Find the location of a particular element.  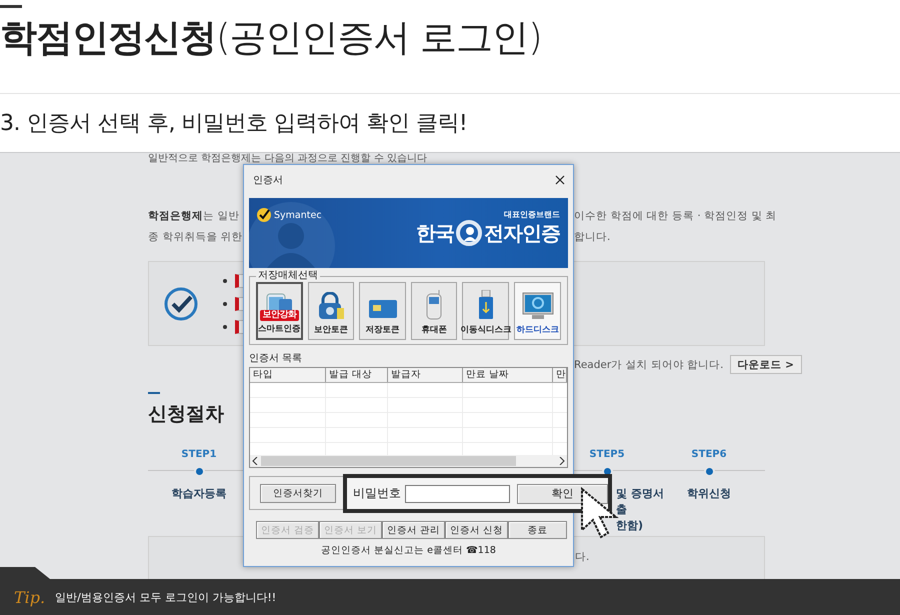

step-instruction: 3. 인증서 선택 후, 비밀번호 입력하여 확인 클릭! is located at coordinates (234, 124).